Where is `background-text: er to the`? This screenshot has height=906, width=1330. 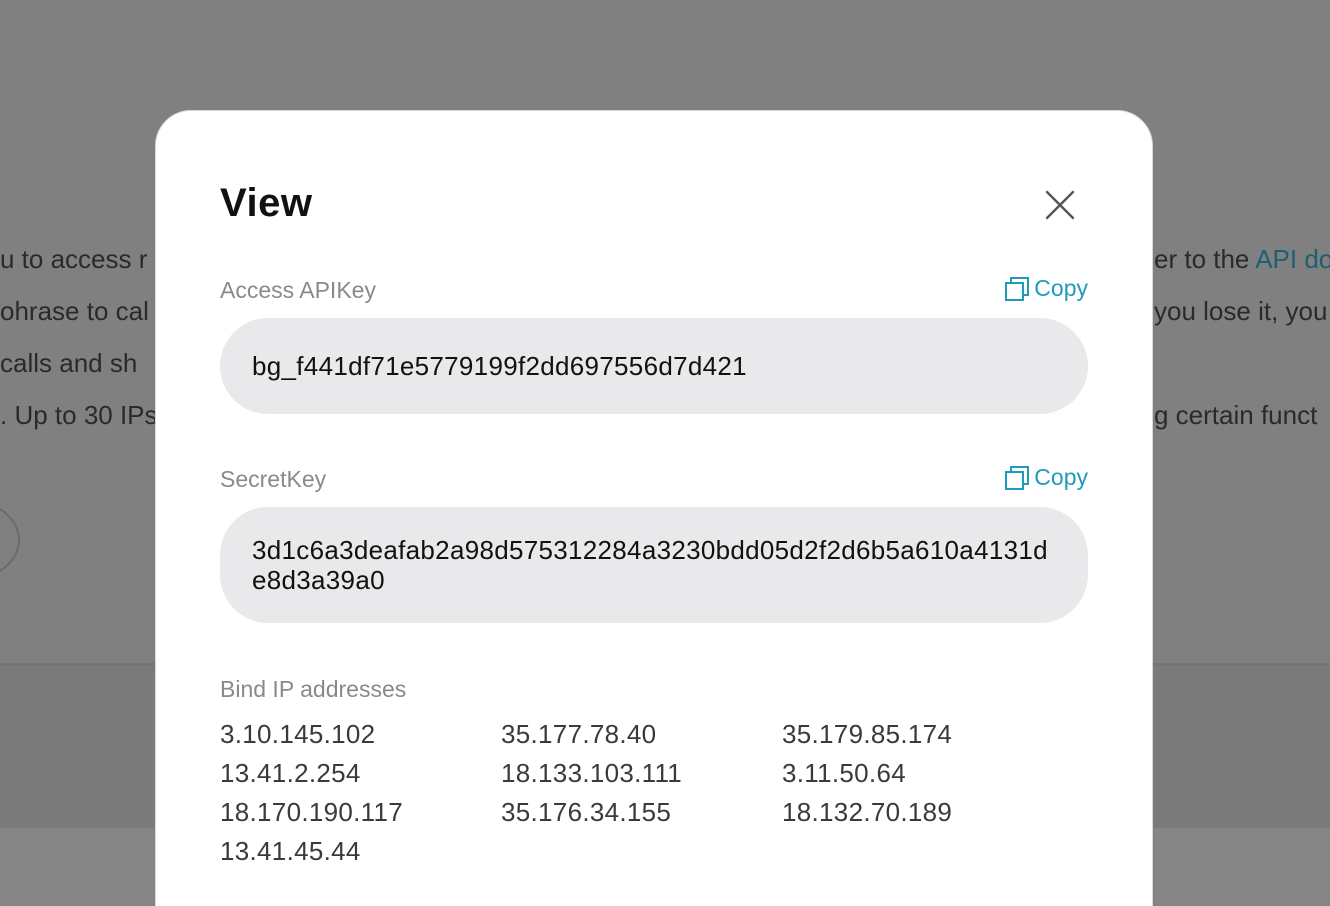
background-text: er to the is located at coordinates (1205, 259).